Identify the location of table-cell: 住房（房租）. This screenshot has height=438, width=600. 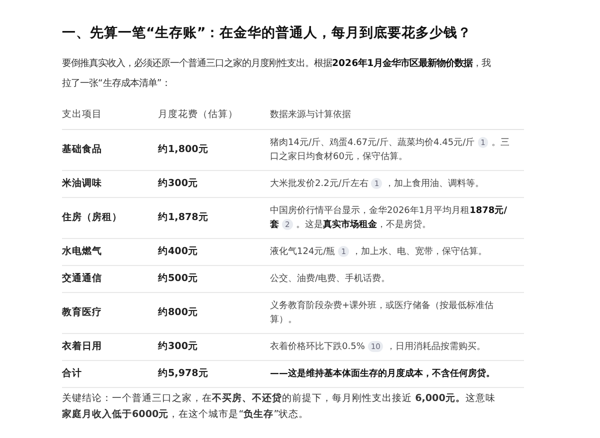
(92, 217).